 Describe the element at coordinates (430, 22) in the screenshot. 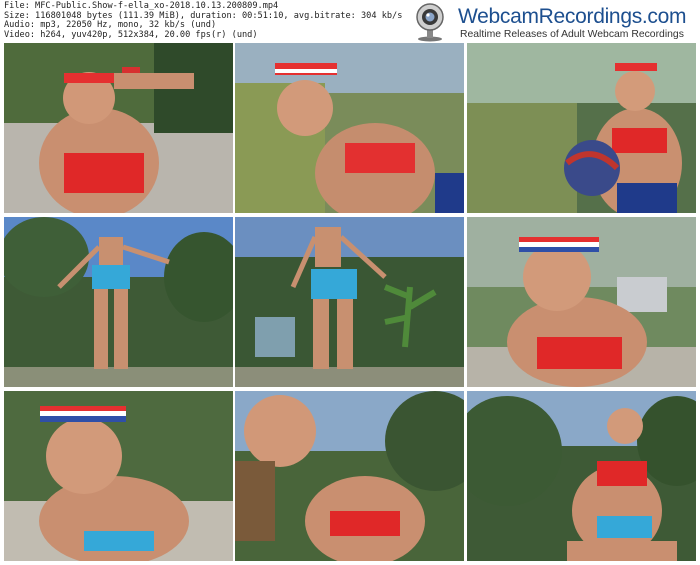

I see `webcam-icon` at that location.